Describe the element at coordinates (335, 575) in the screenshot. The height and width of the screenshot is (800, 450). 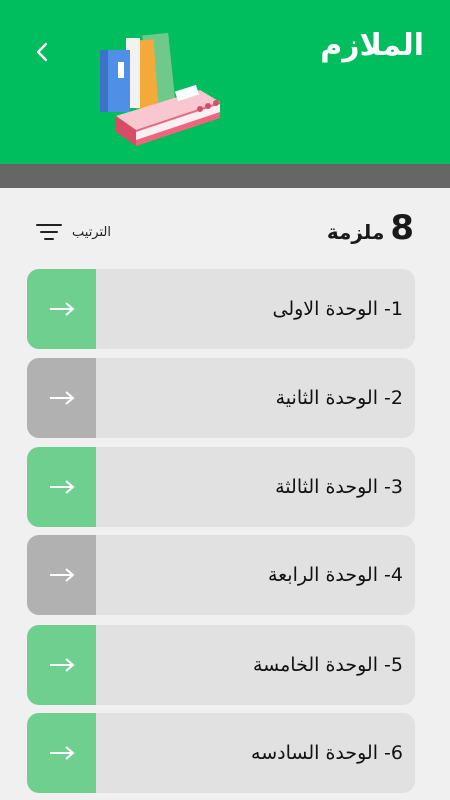
I see `unit-label: 4- الوحدة الرابعة` at that location.